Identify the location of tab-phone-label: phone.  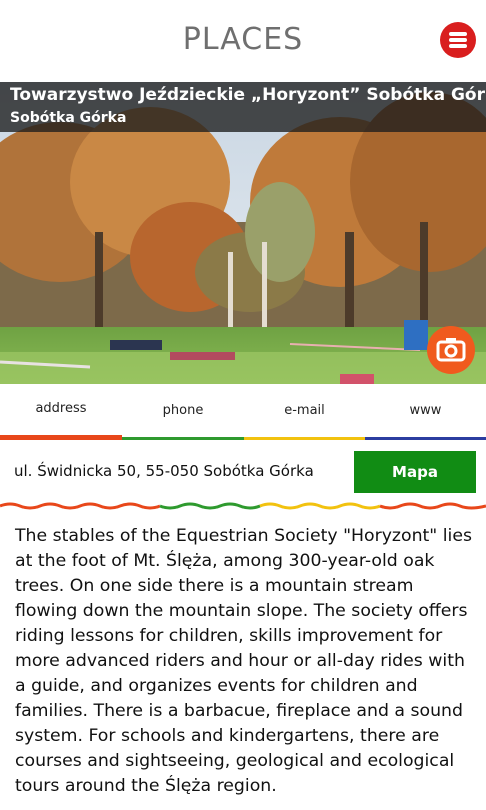
(183, 410).